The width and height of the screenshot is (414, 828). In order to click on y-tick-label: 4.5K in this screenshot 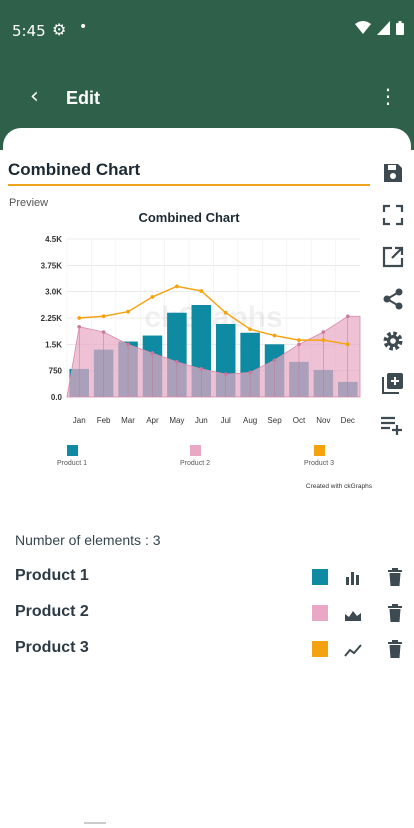, I will do `click(53, 239)`.